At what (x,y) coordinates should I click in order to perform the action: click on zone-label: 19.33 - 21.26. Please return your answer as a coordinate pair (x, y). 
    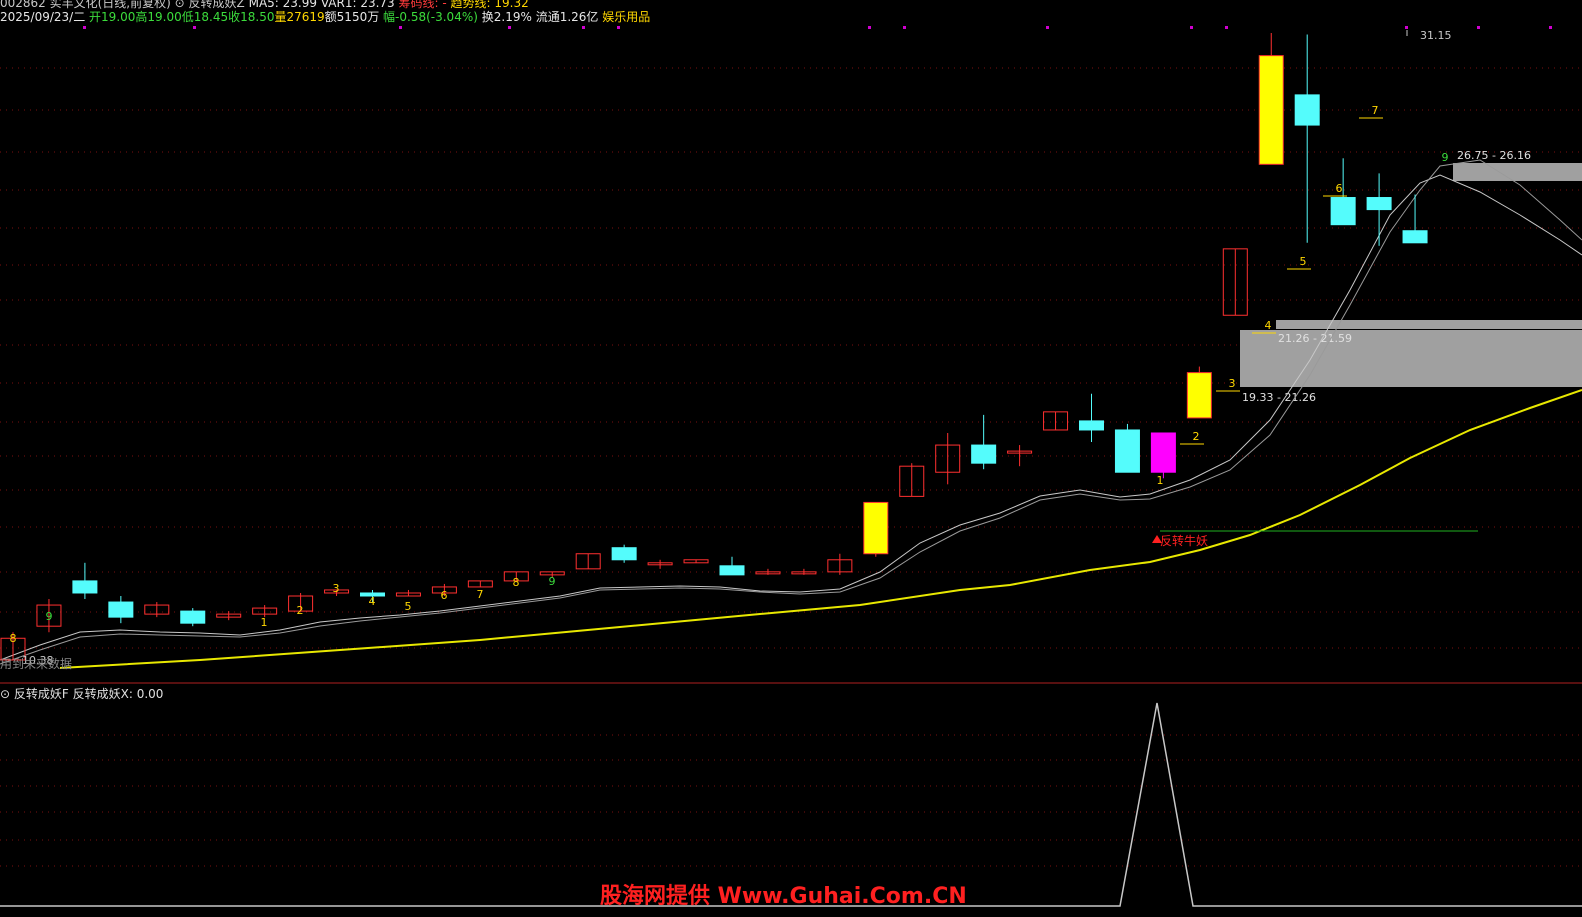
    Looking at the image, I should click on (1279, 397).